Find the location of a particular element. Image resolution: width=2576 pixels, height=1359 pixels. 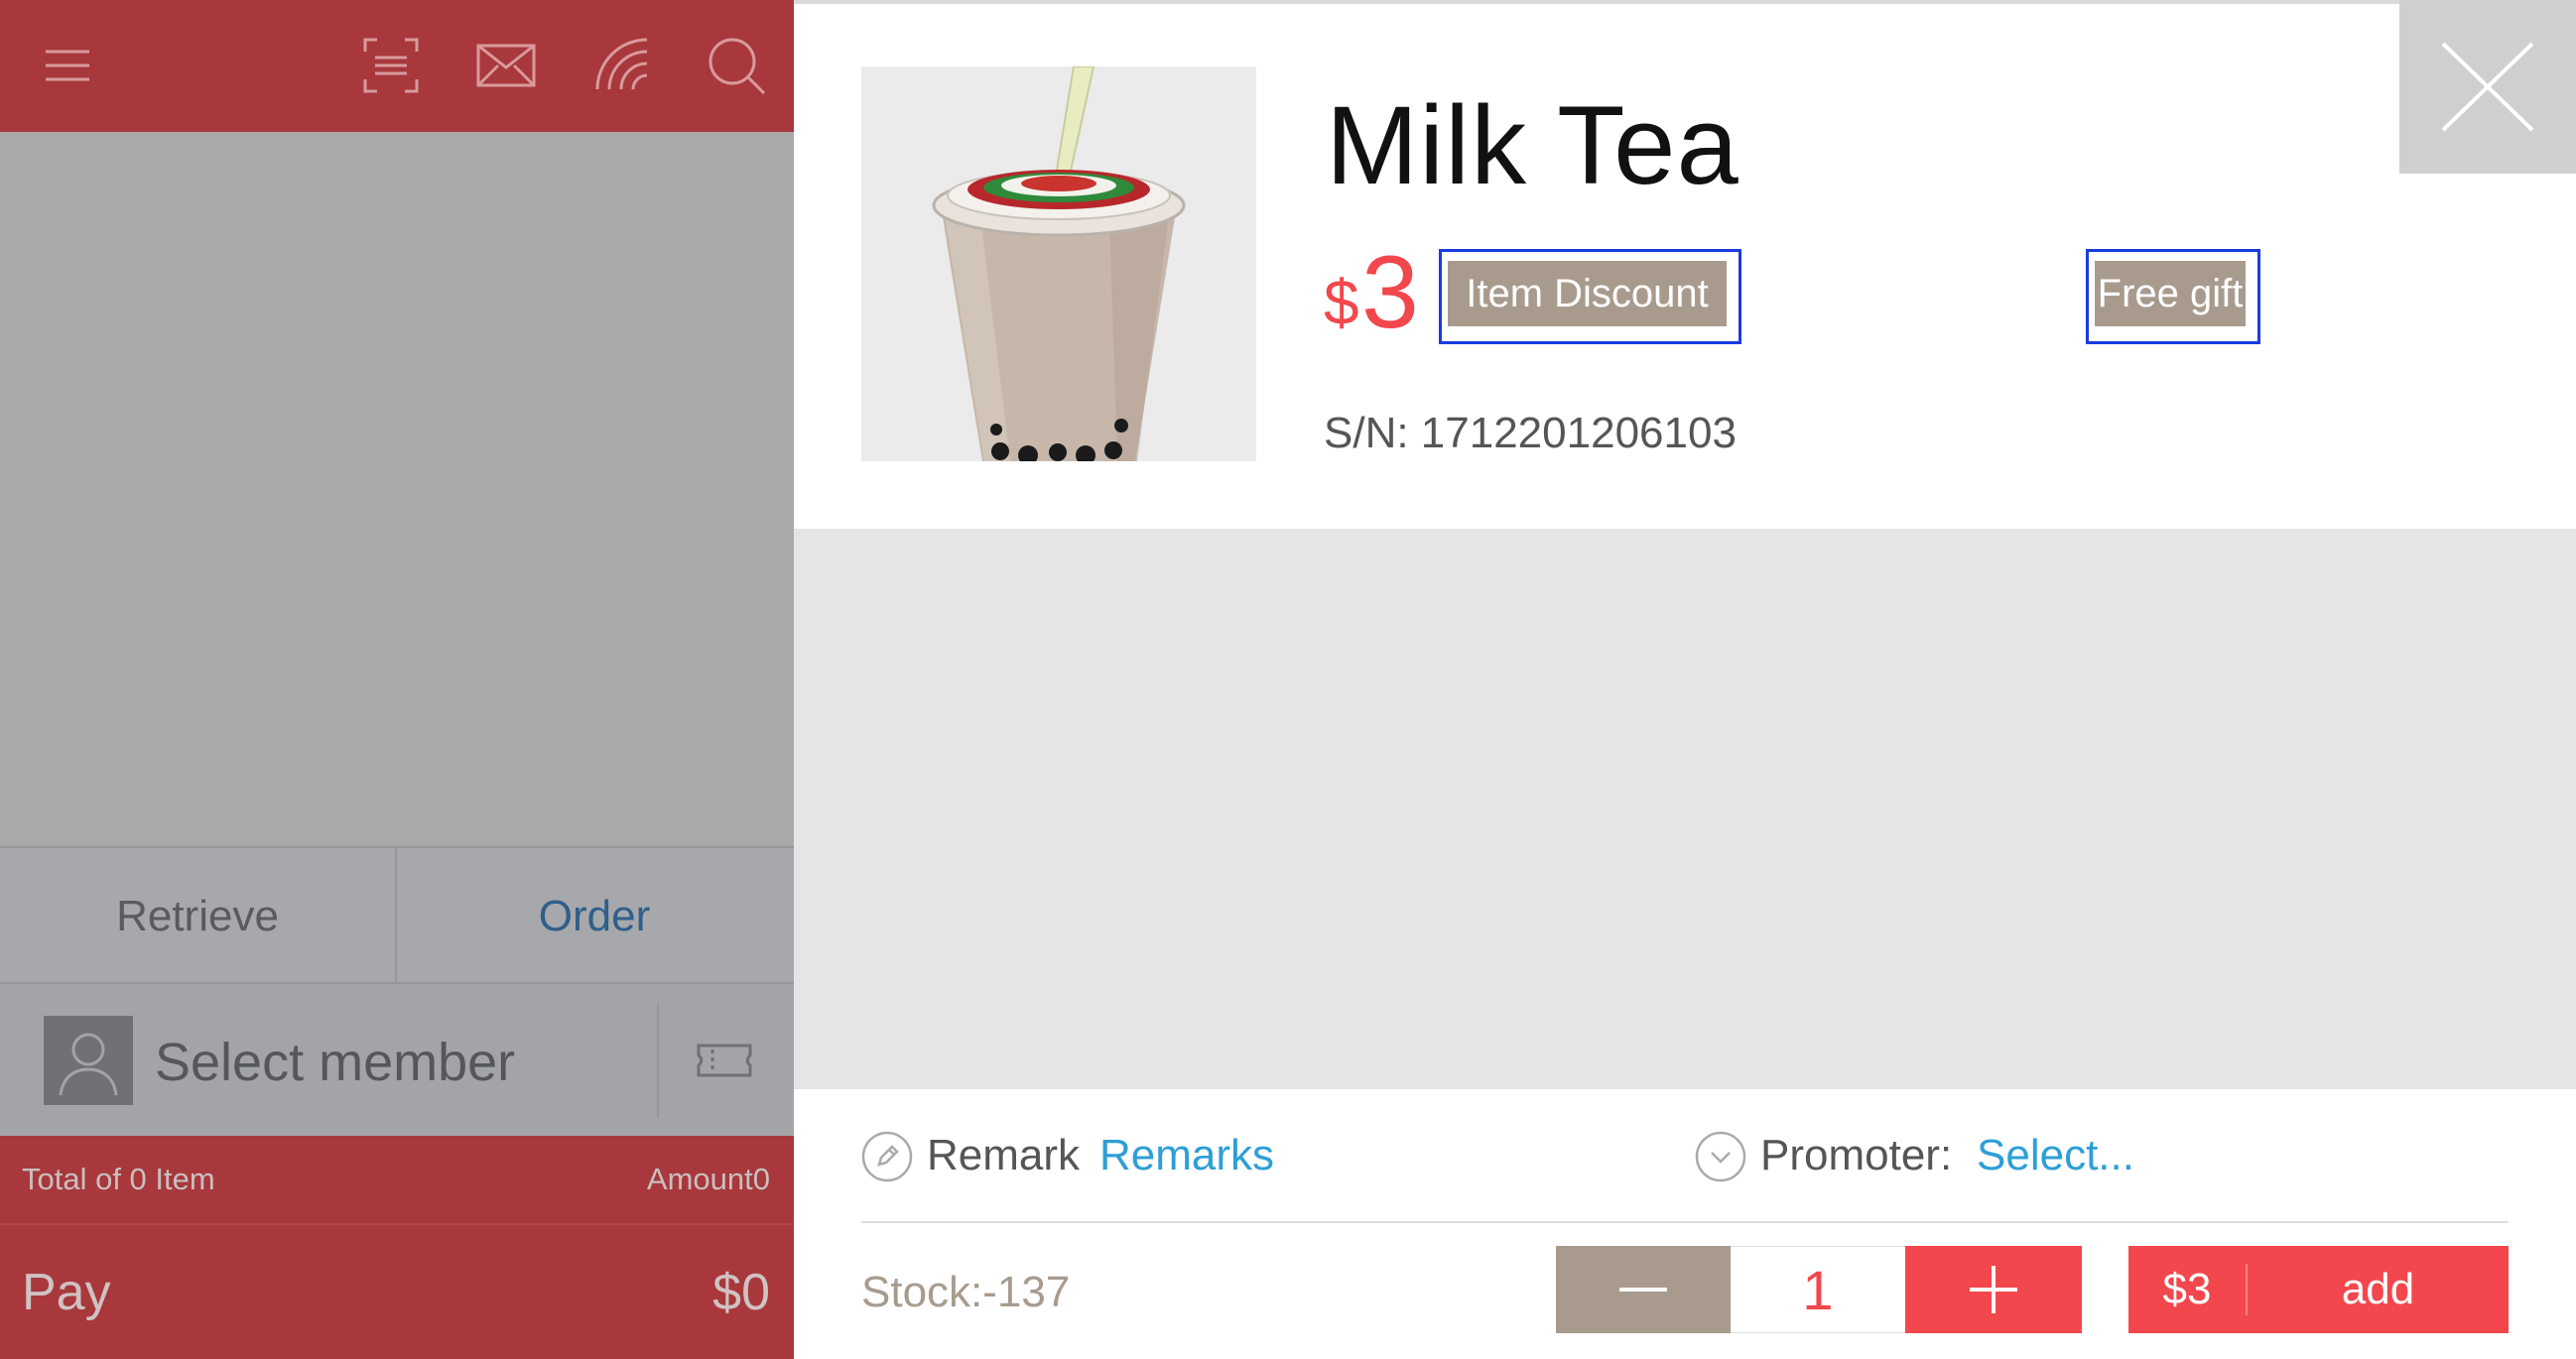

avatar is located at coordinates (88, 1060).